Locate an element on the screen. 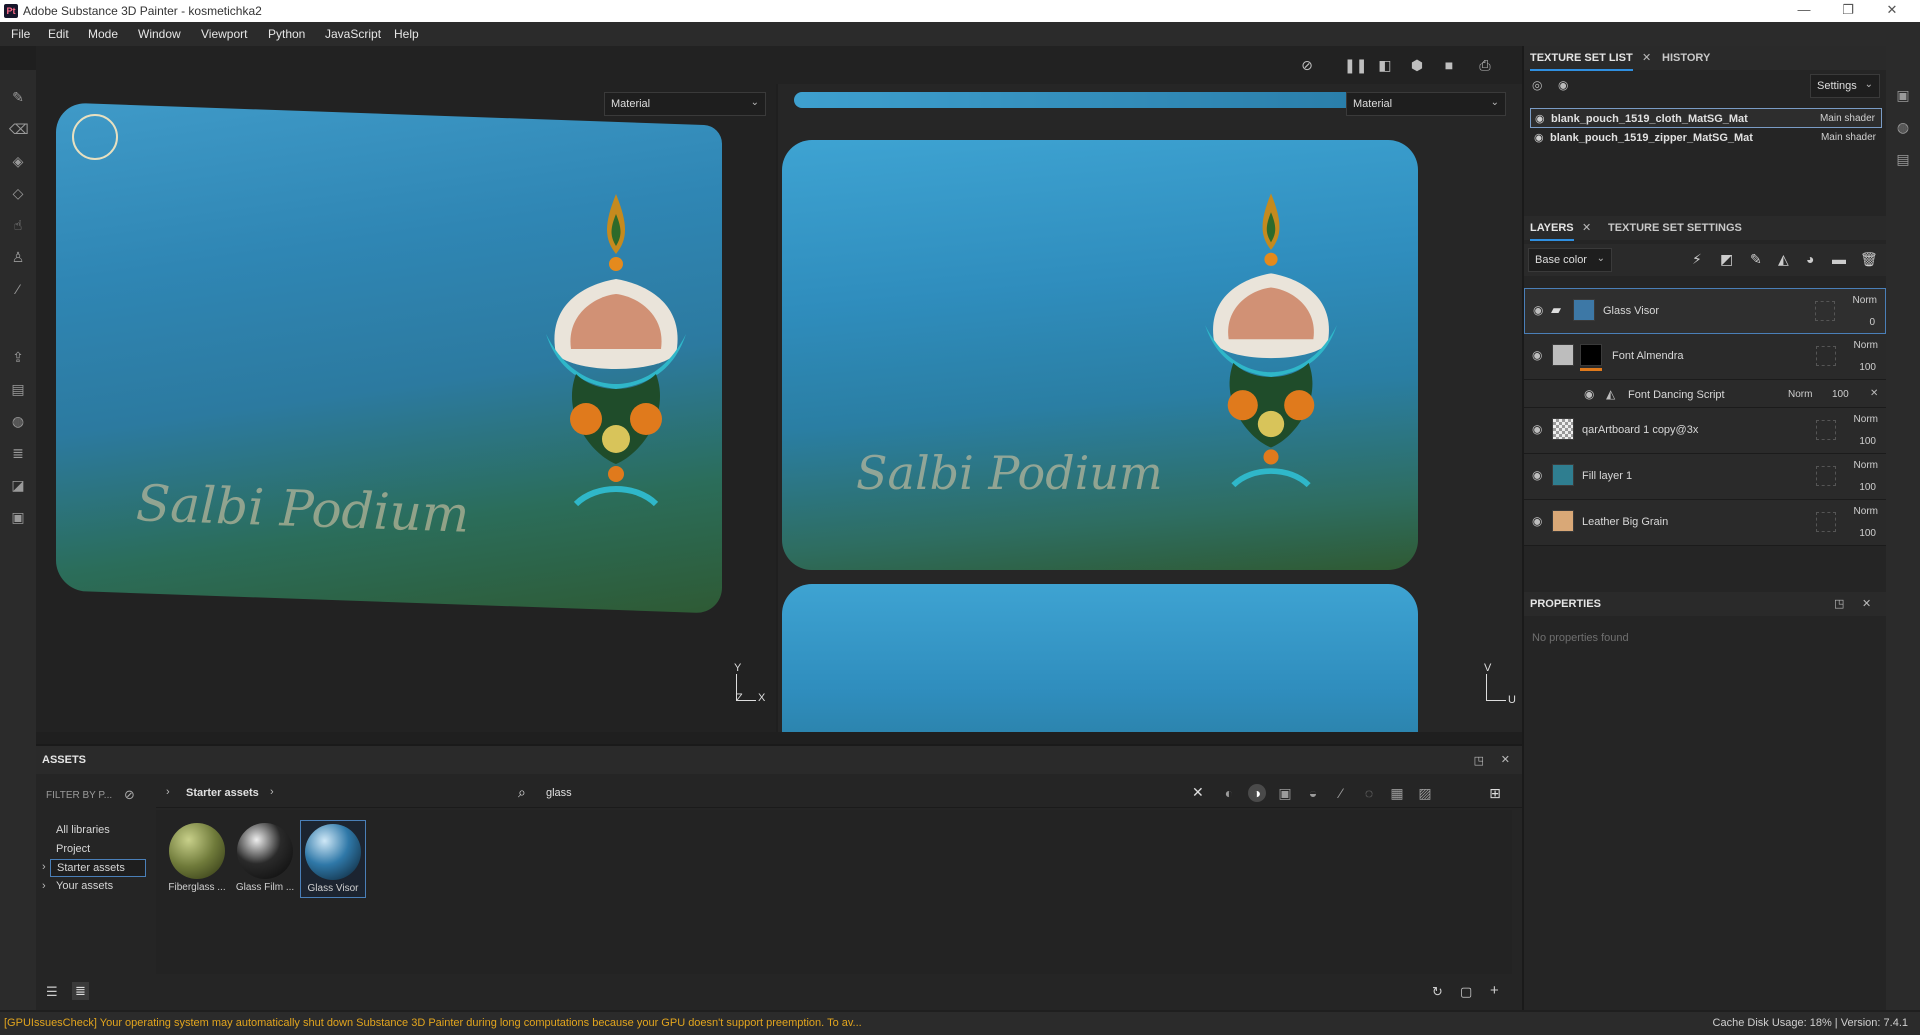 The image size is (1920, 1035). tab-history: HISTORY is located at coordinates (1686, 58).